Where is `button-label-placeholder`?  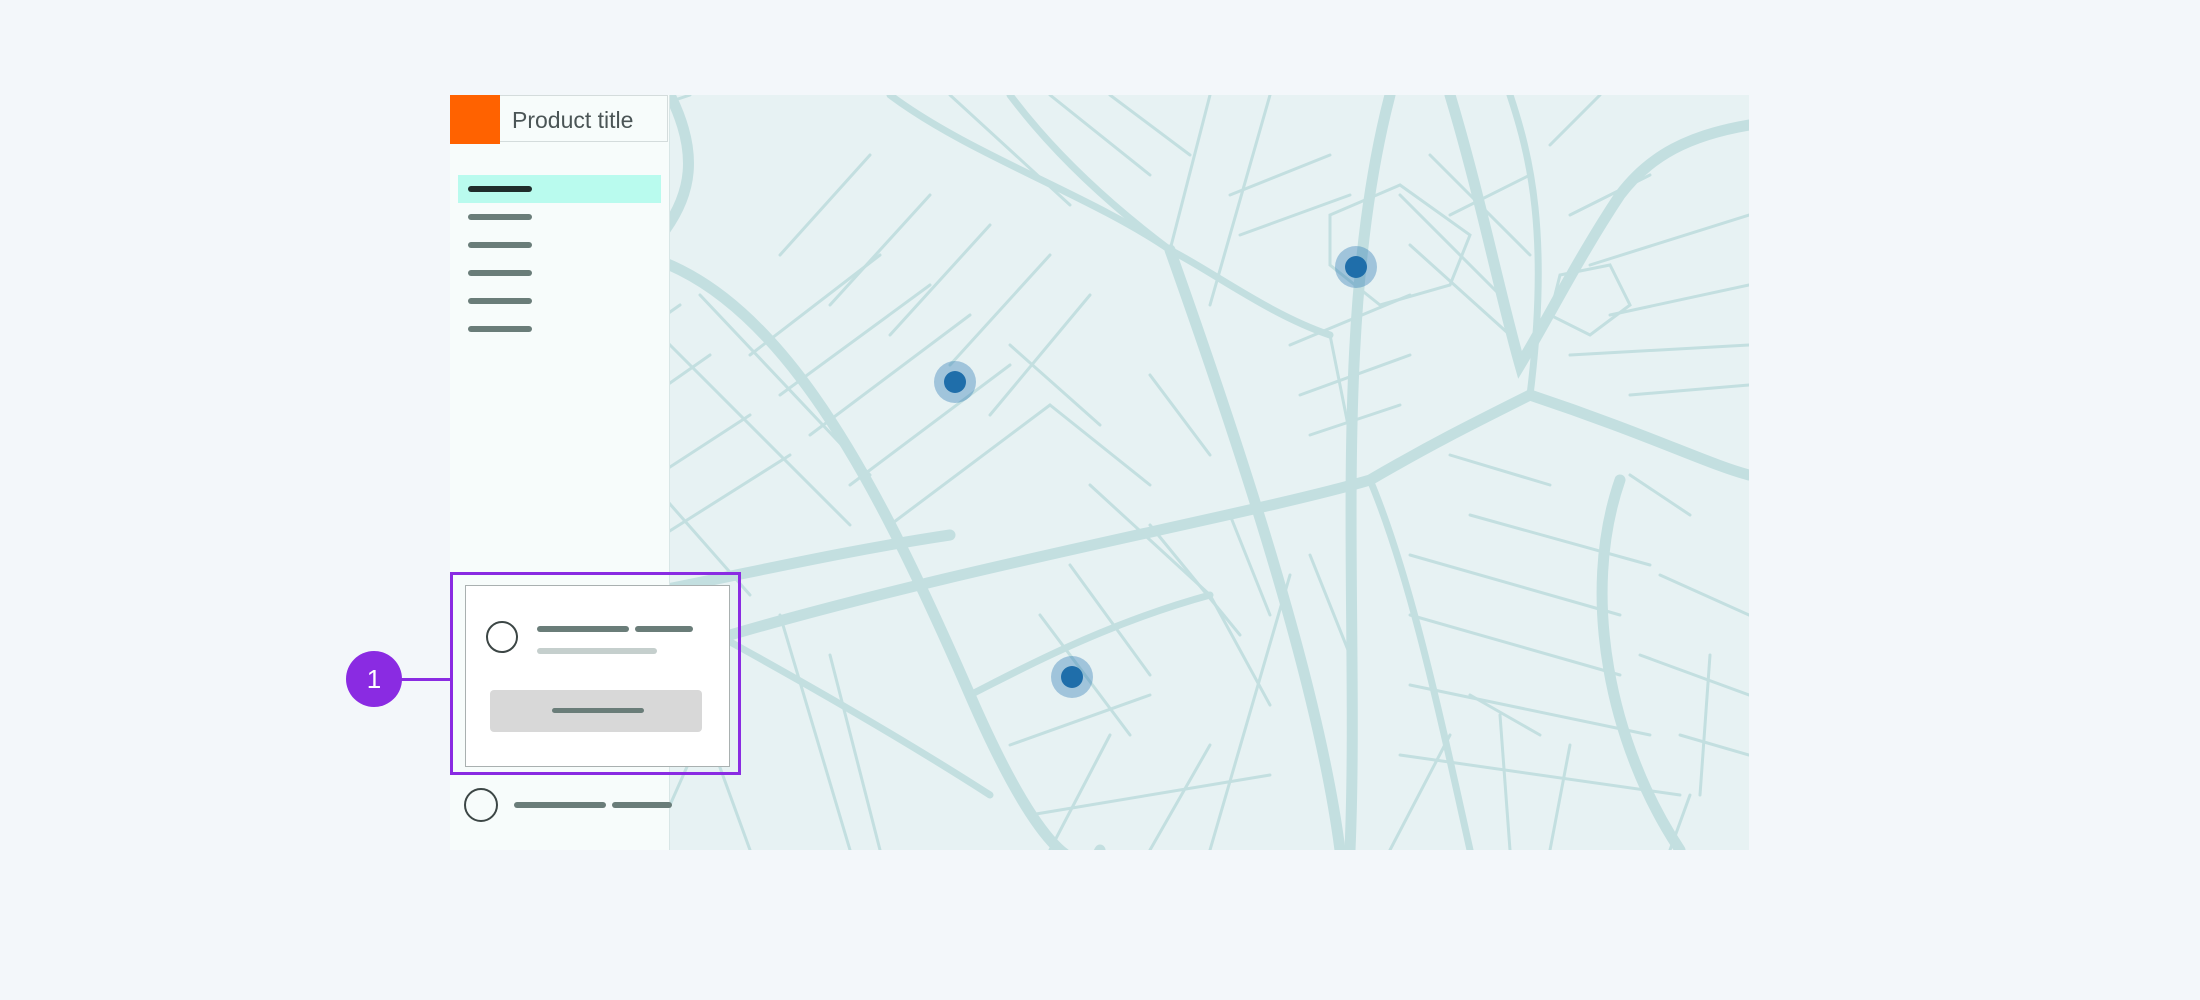
button-label-placeholder is located at coordinates (598, 710).